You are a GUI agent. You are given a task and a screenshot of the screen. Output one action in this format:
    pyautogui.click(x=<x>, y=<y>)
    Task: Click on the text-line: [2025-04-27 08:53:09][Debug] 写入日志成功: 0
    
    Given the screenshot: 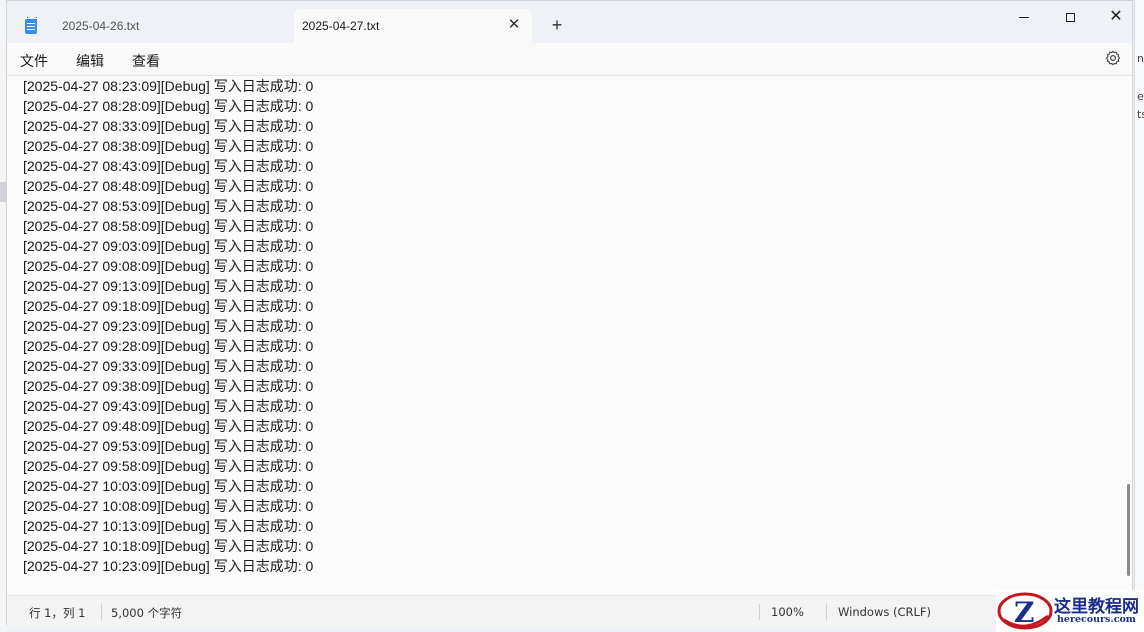 What is the action you would take?
    pyautogui.click(x=168, y=206)
    